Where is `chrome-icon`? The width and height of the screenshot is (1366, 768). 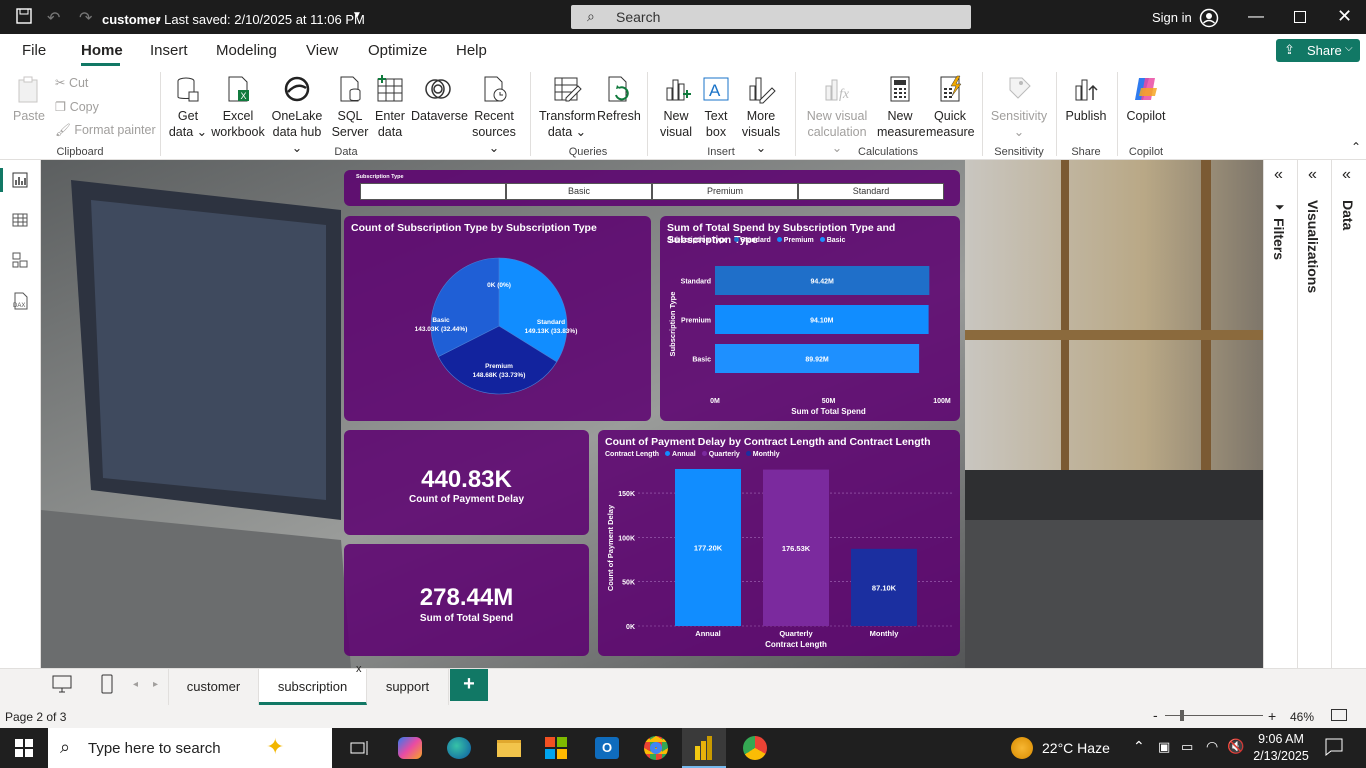 chrome-icon is located at coordinates (656, 748).